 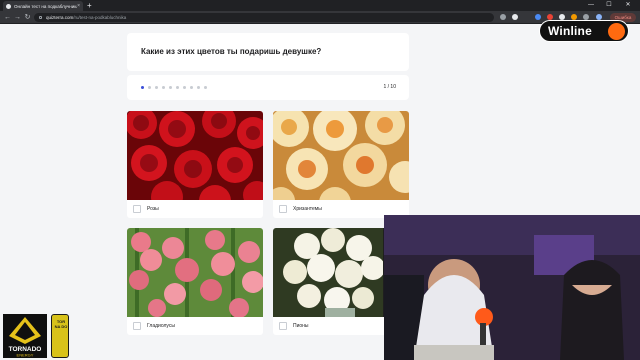 What do you see at coordinates (27, 17) in the screenshot?
I see `reload-icon: ↻` at bounding box center [27, 17].